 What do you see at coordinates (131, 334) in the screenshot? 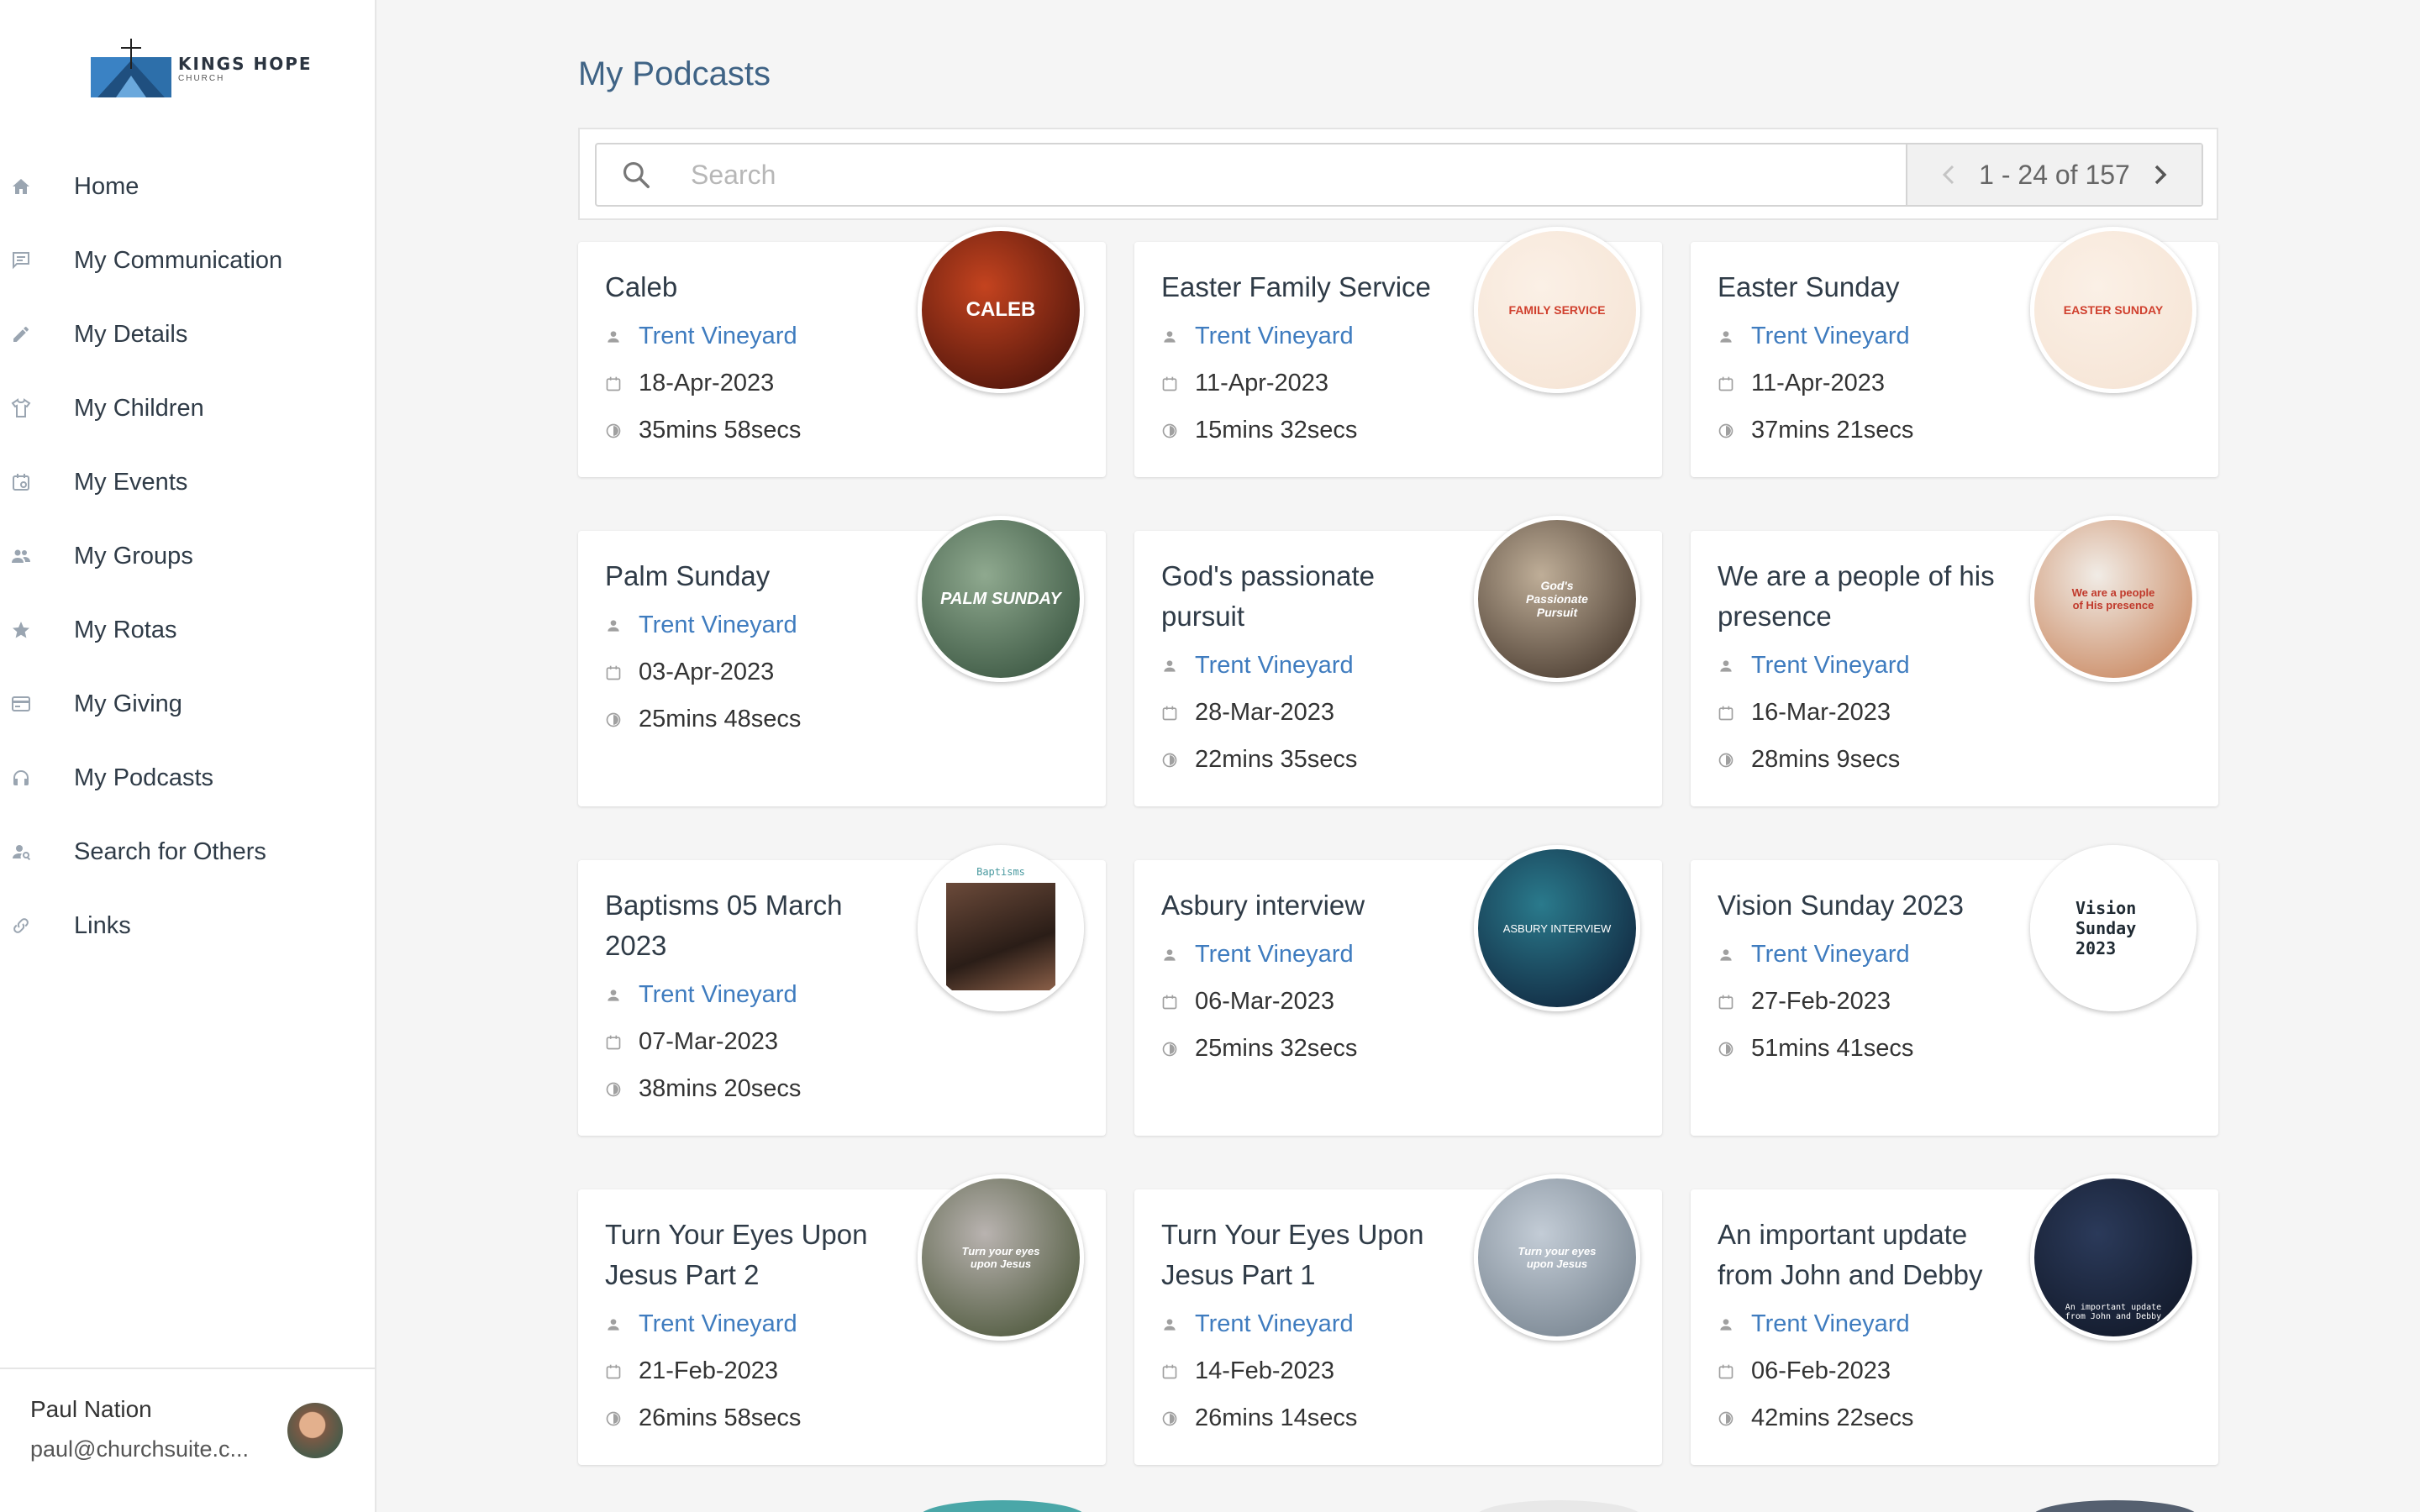
I see `sidebar-item-label: My Details` at bounding box center [131, 334].